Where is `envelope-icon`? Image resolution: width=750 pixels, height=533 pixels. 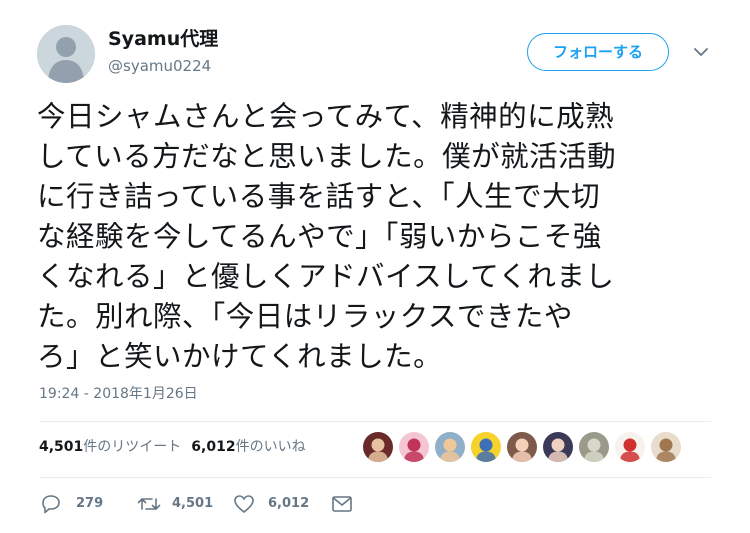 envelope-icon is located at coordinates (342, 504).